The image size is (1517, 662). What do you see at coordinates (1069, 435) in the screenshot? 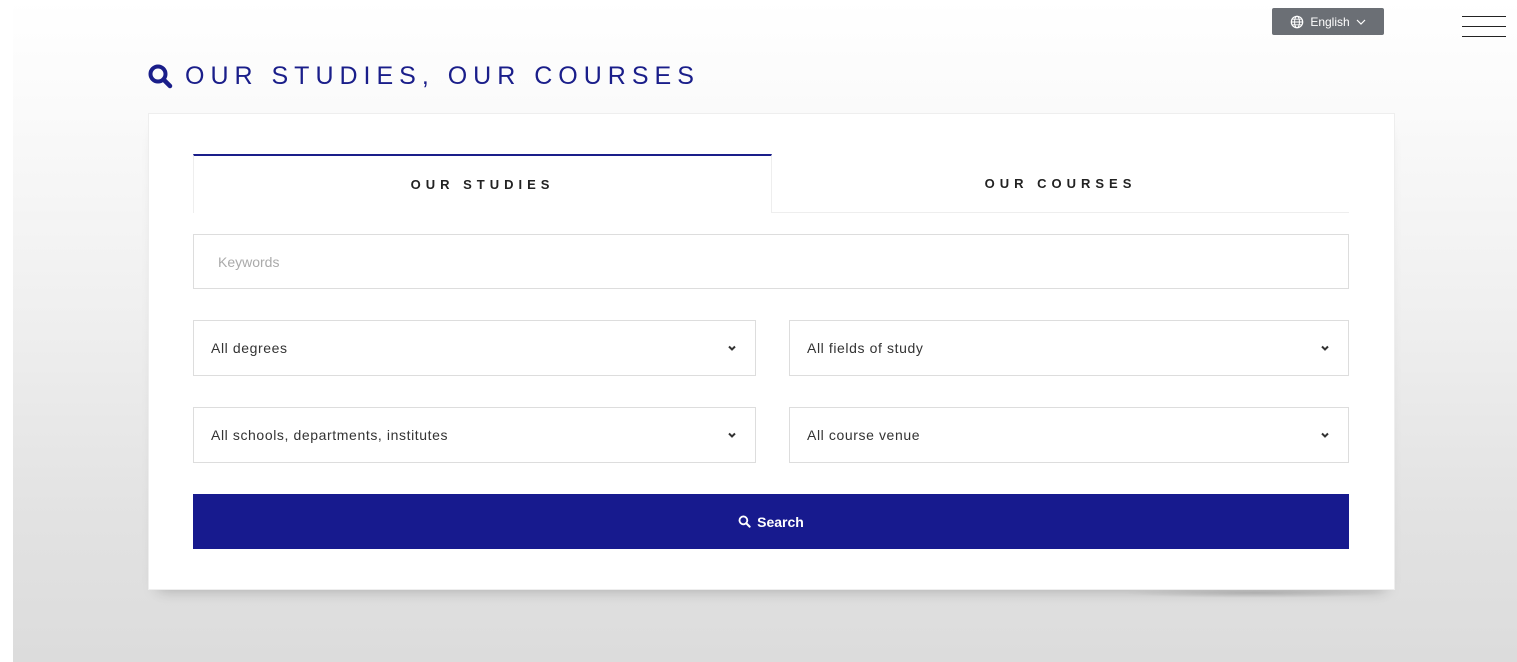
I see `course-venue-select: All course venue` at bounding box center [1069, 435].